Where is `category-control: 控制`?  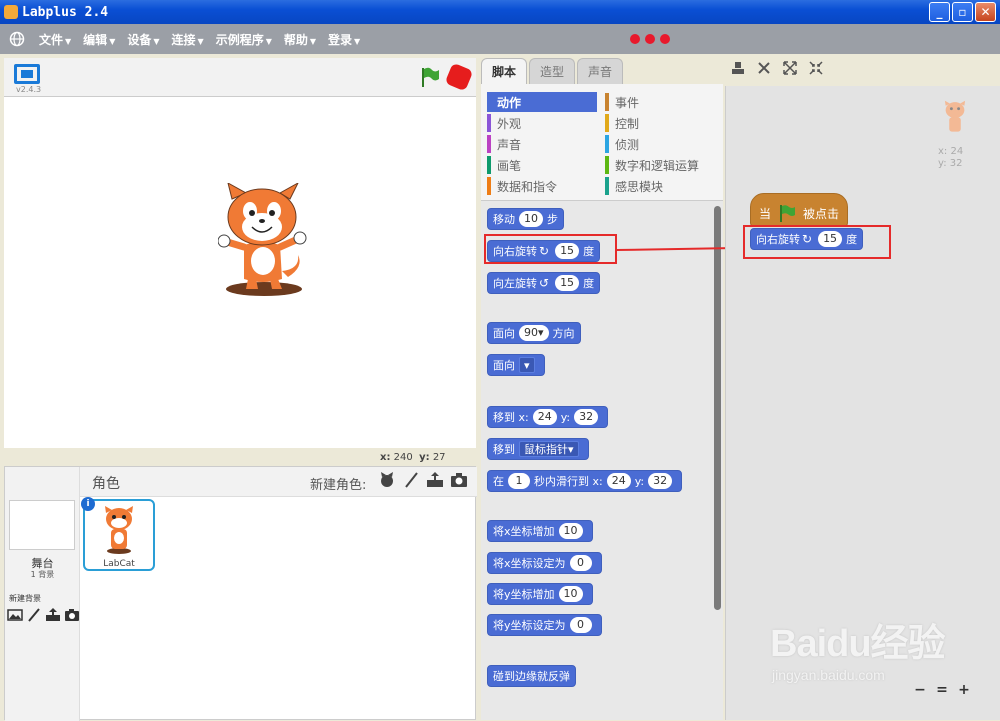 category-control: 控制 is located at coordinates (664, 123).